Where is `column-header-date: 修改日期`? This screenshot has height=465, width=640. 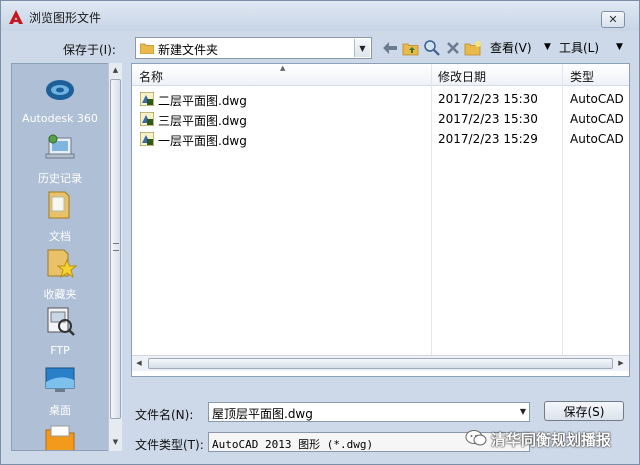 column-header-date: 修改日期 is located at coordinates (462, 76).